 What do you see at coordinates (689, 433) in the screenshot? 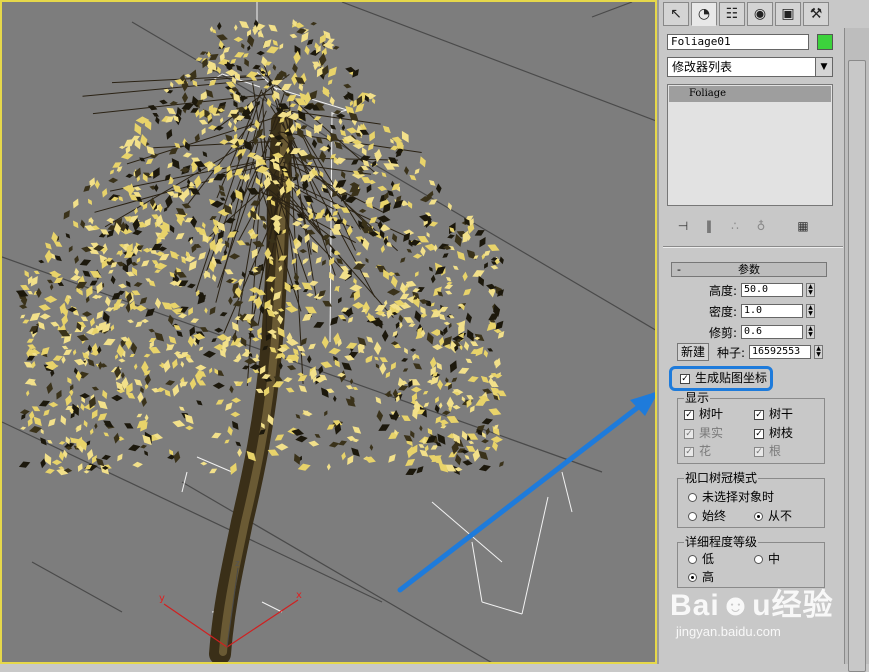
I see `fruit-checkbox: ✓` at bounding box center [689, 433].